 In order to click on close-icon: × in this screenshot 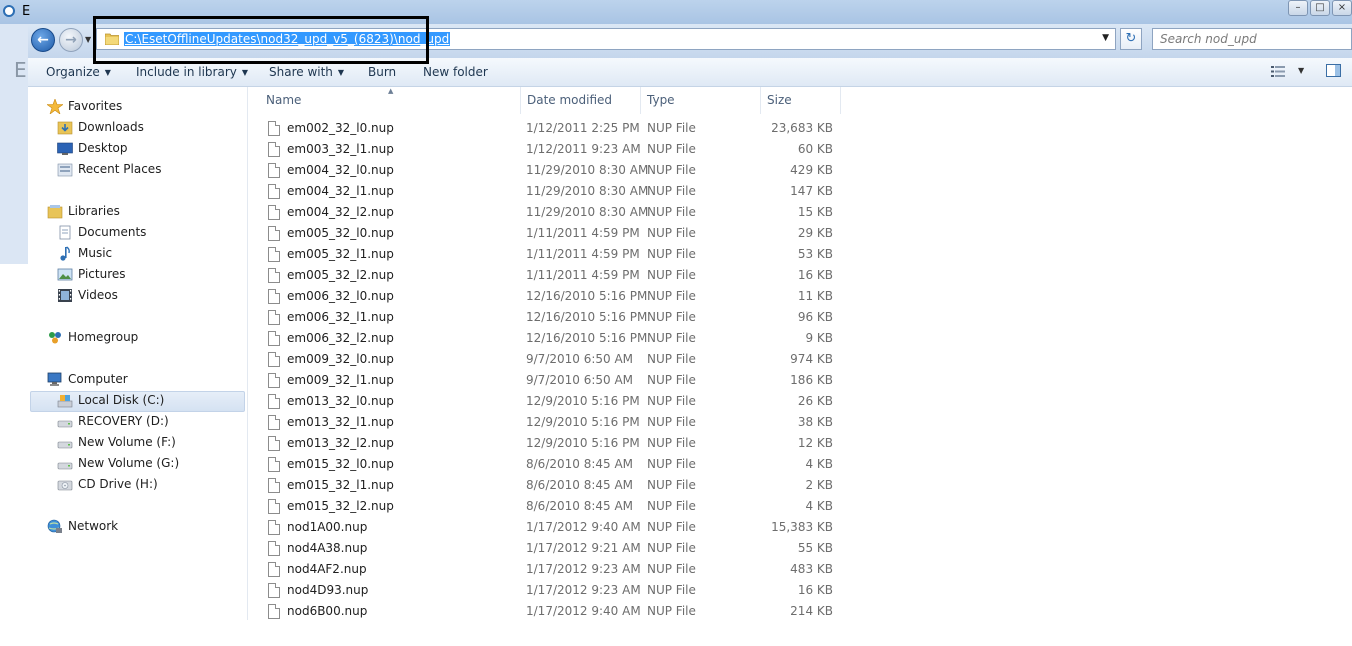, I will do `click(1342, 8)`.